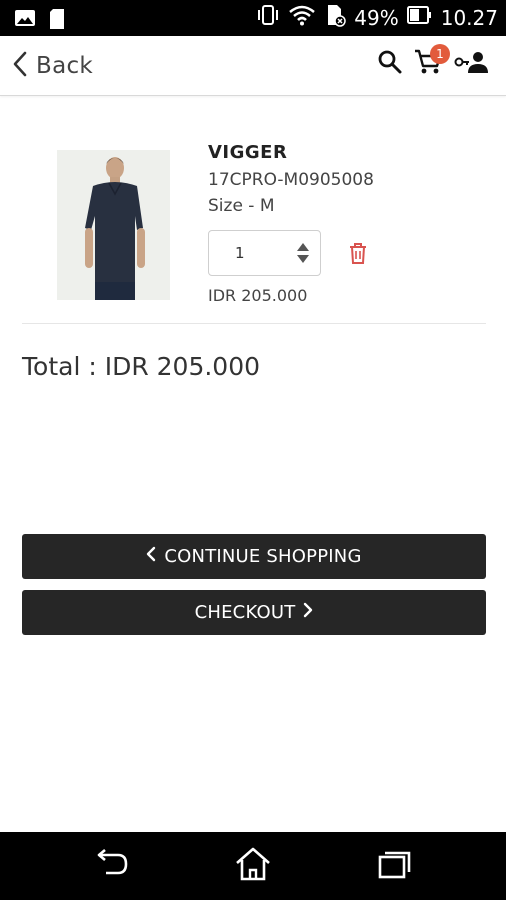 This screenshot has width=506, height=900. Describe the element at coordinates (469, 18) in the screenshot. I see `status-time: 10.27` at that location.